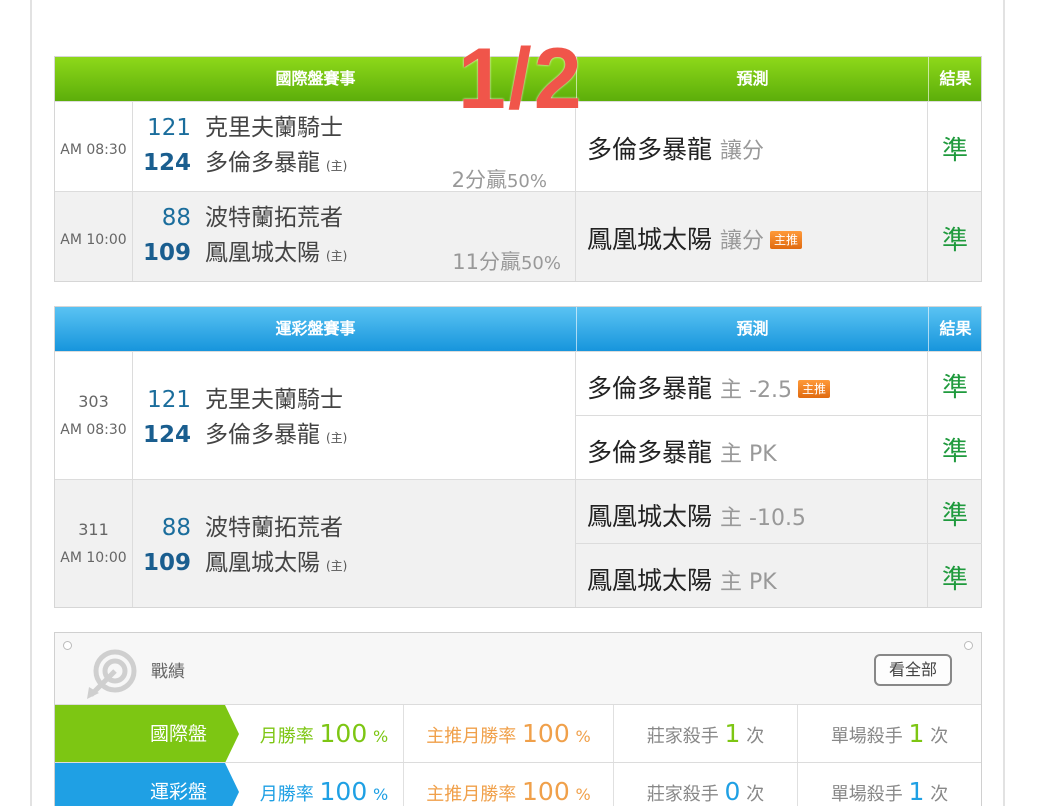 The width and height of the screenshot is (1039, 806). I want to click on intl-header-predict: 預測, so click(752, 79).